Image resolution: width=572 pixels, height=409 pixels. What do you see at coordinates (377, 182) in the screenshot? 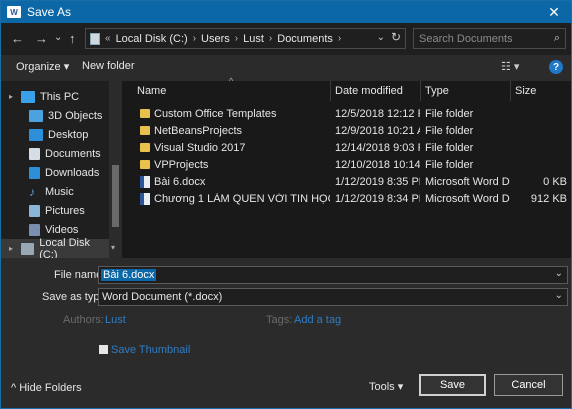
I see `file-date: 1/12/2019 8:35 PM` at bounding box center [377, 182].